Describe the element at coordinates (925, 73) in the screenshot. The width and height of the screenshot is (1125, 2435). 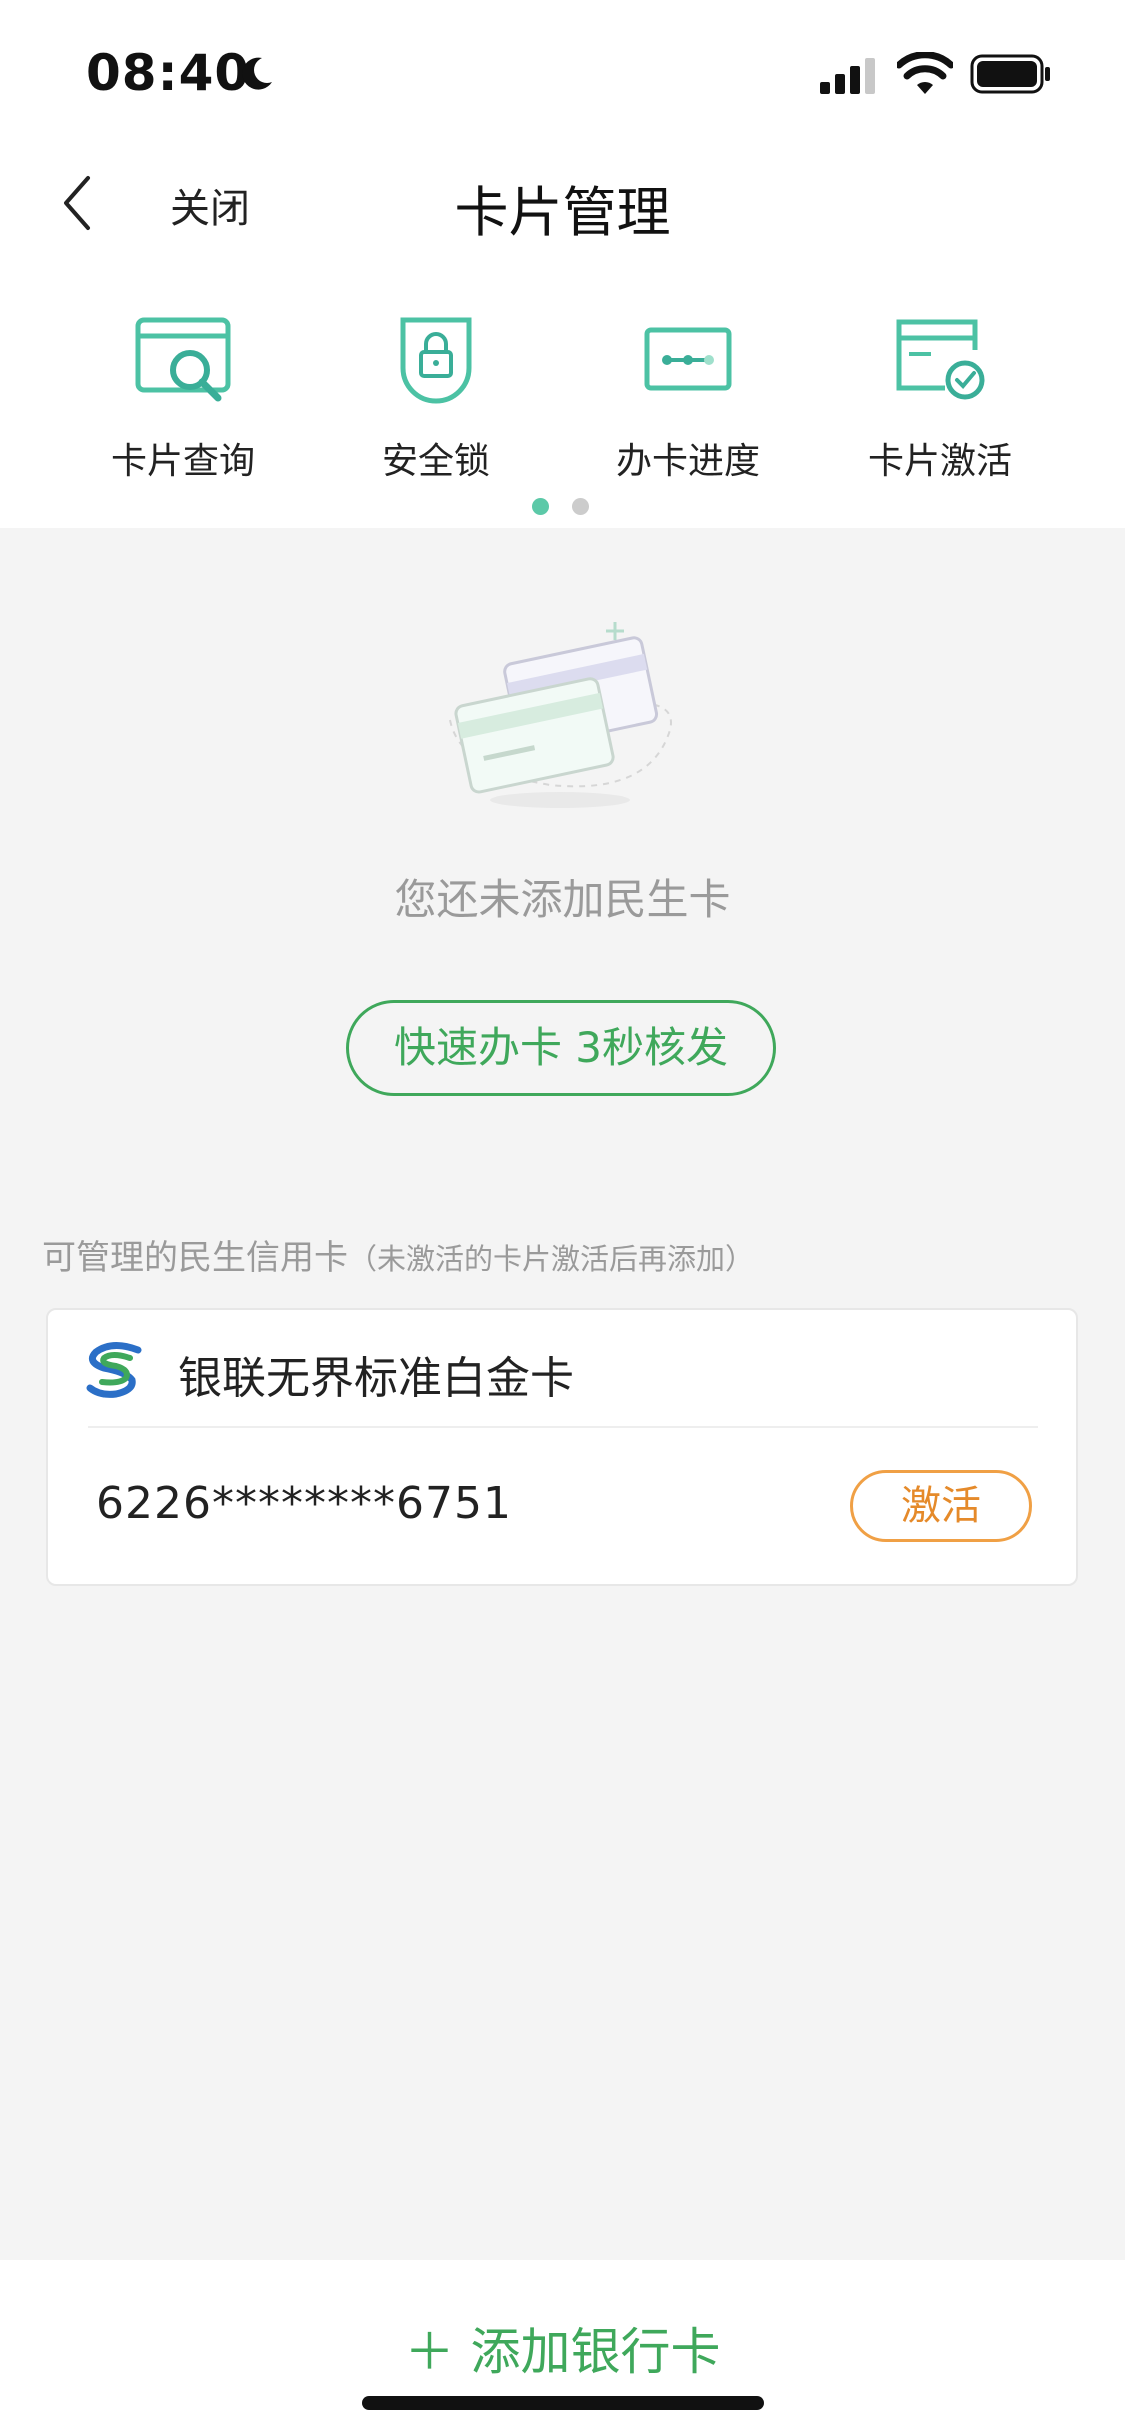
I see `wifi-icon` at that location.